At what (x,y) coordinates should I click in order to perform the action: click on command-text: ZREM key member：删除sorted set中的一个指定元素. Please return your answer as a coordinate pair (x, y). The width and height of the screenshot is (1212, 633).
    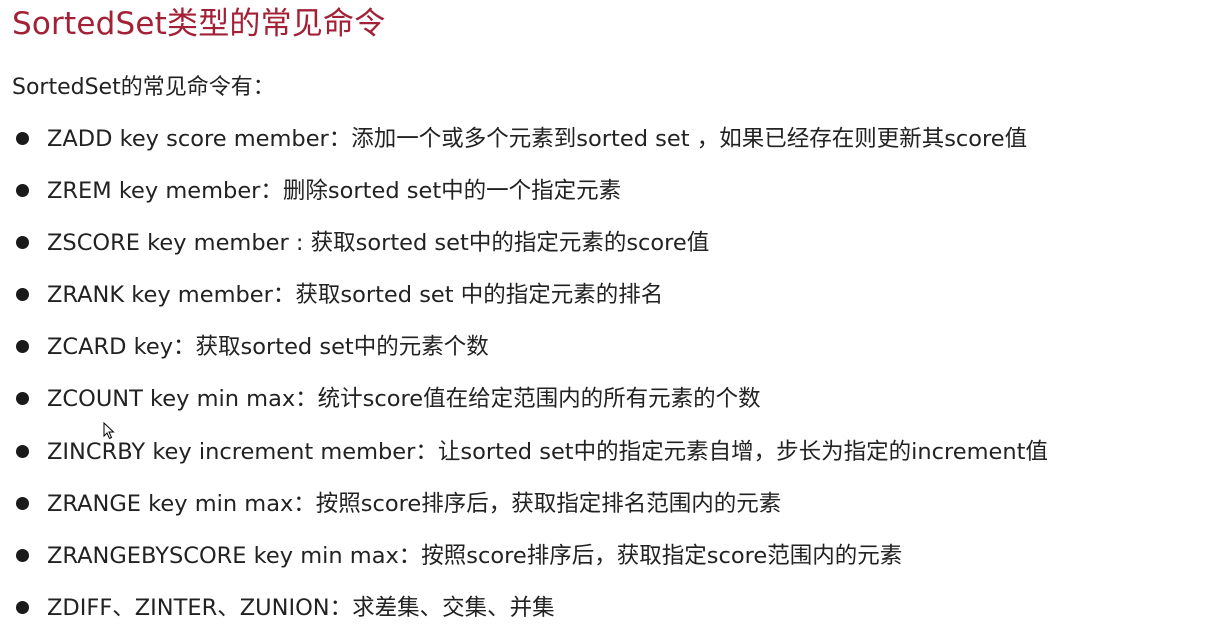
    Looking at the image, I should click on (334, 191).